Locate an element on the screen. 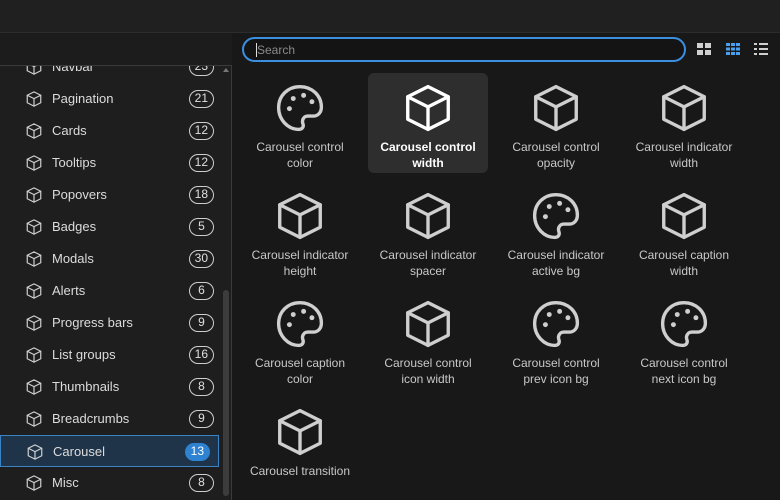 This screenshot has width=780, height=500. sidebar-item-label: Cards is located at coordinates (69, 130).